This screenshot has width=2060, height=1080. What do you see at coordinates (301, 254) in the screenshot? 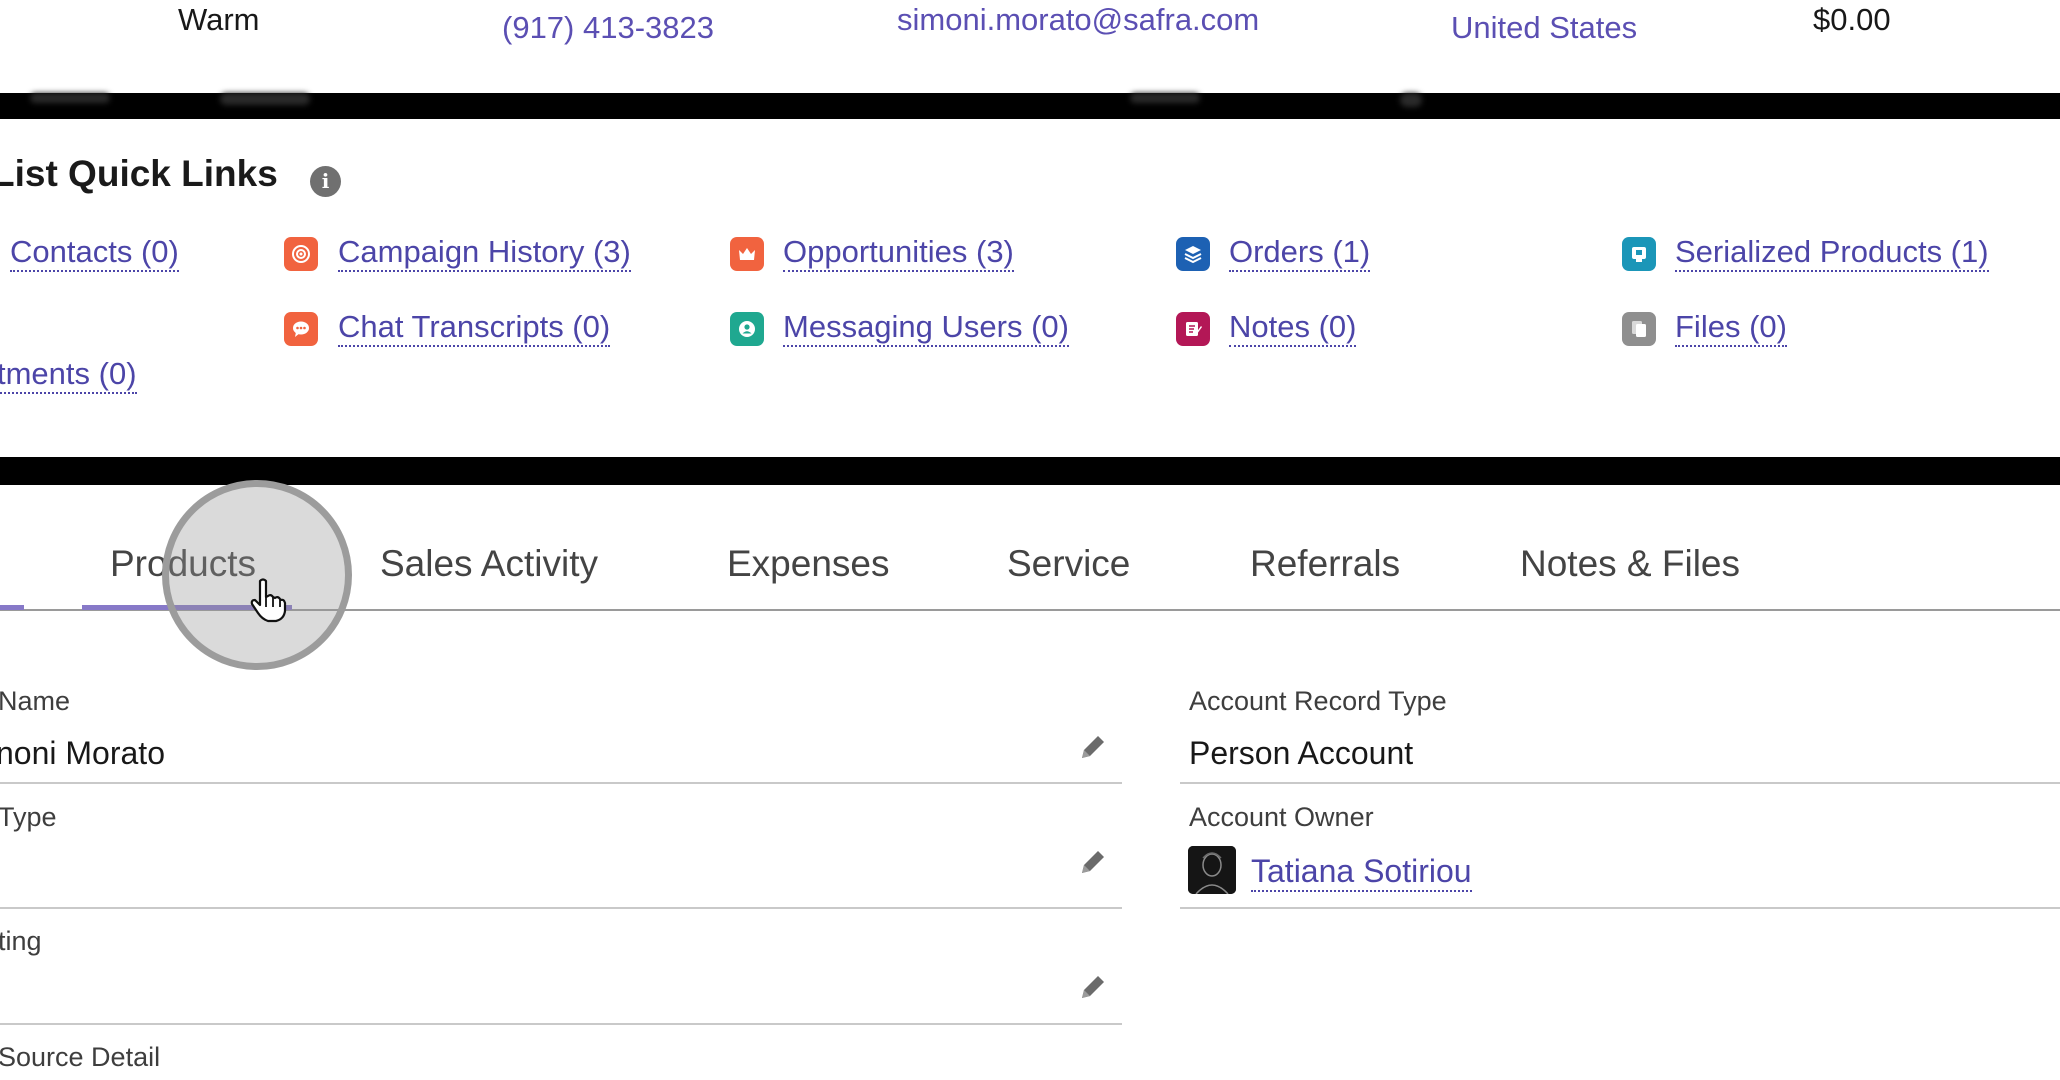
I see `campaign-icon` at bounding box center [301, 254].